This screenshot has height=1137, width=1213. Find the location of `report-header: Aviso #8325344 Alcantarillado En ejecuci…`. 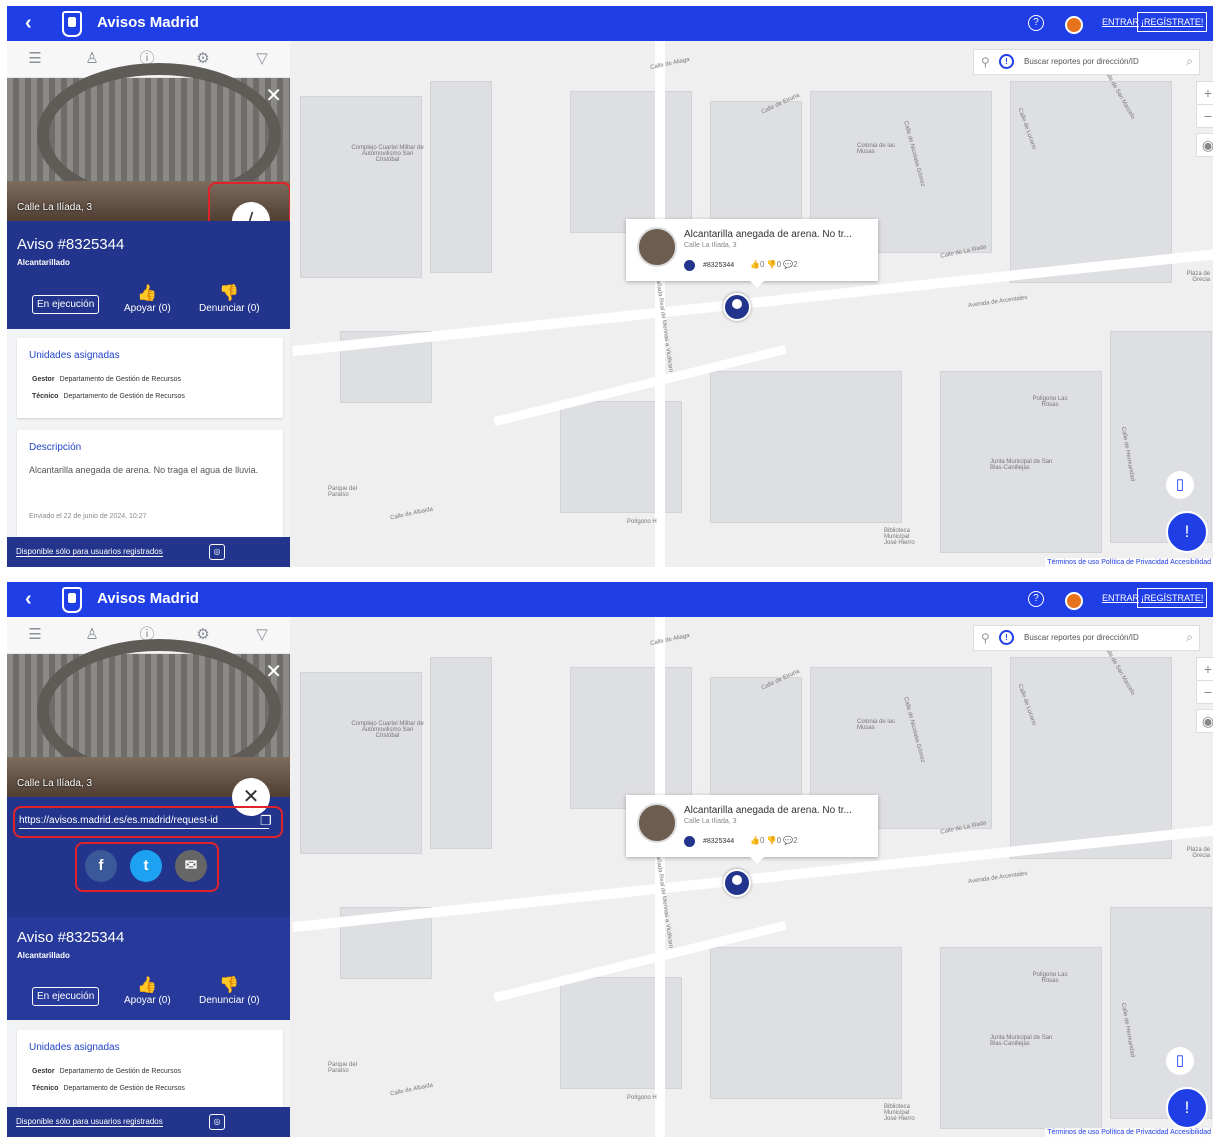

report-header: Aviso #8325344 Alcantarillado En ejecuci… is located at coordinates (148, 275).